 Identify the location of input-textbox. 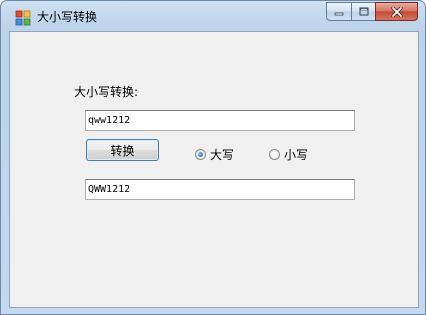
(220, 120).